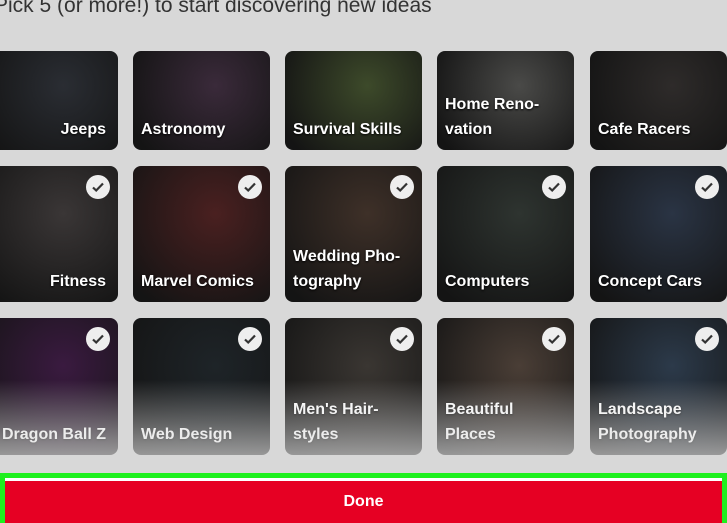  What do you see at coordinates (347, 269) in the screenshot?
I see `topic-label: Wedding Pho-tography` at bounding box center [347, 269].